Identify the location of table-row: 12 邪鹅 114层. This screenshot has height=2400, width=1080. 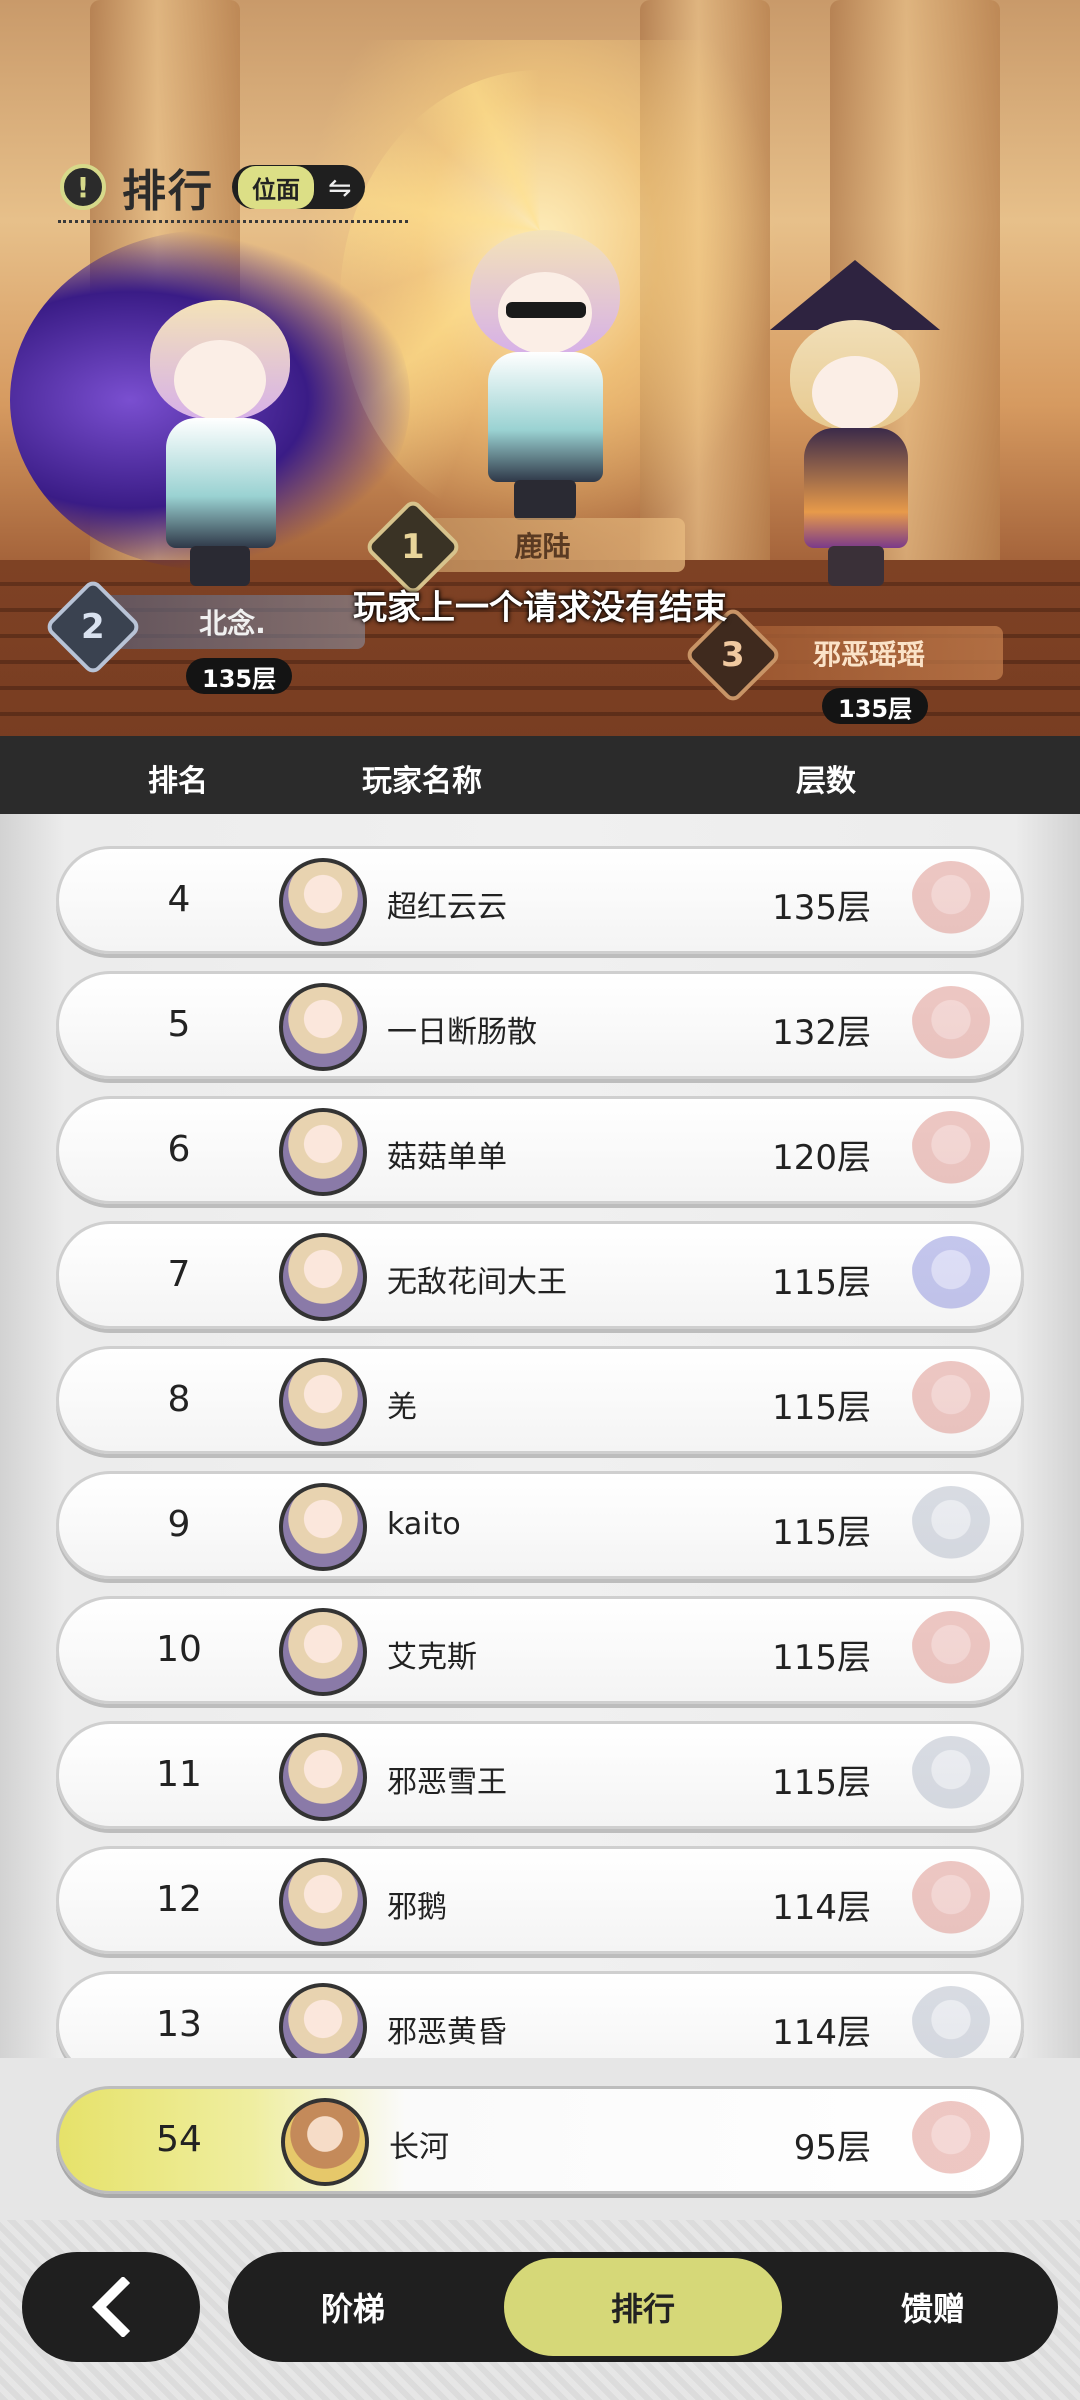
(540, 1900).